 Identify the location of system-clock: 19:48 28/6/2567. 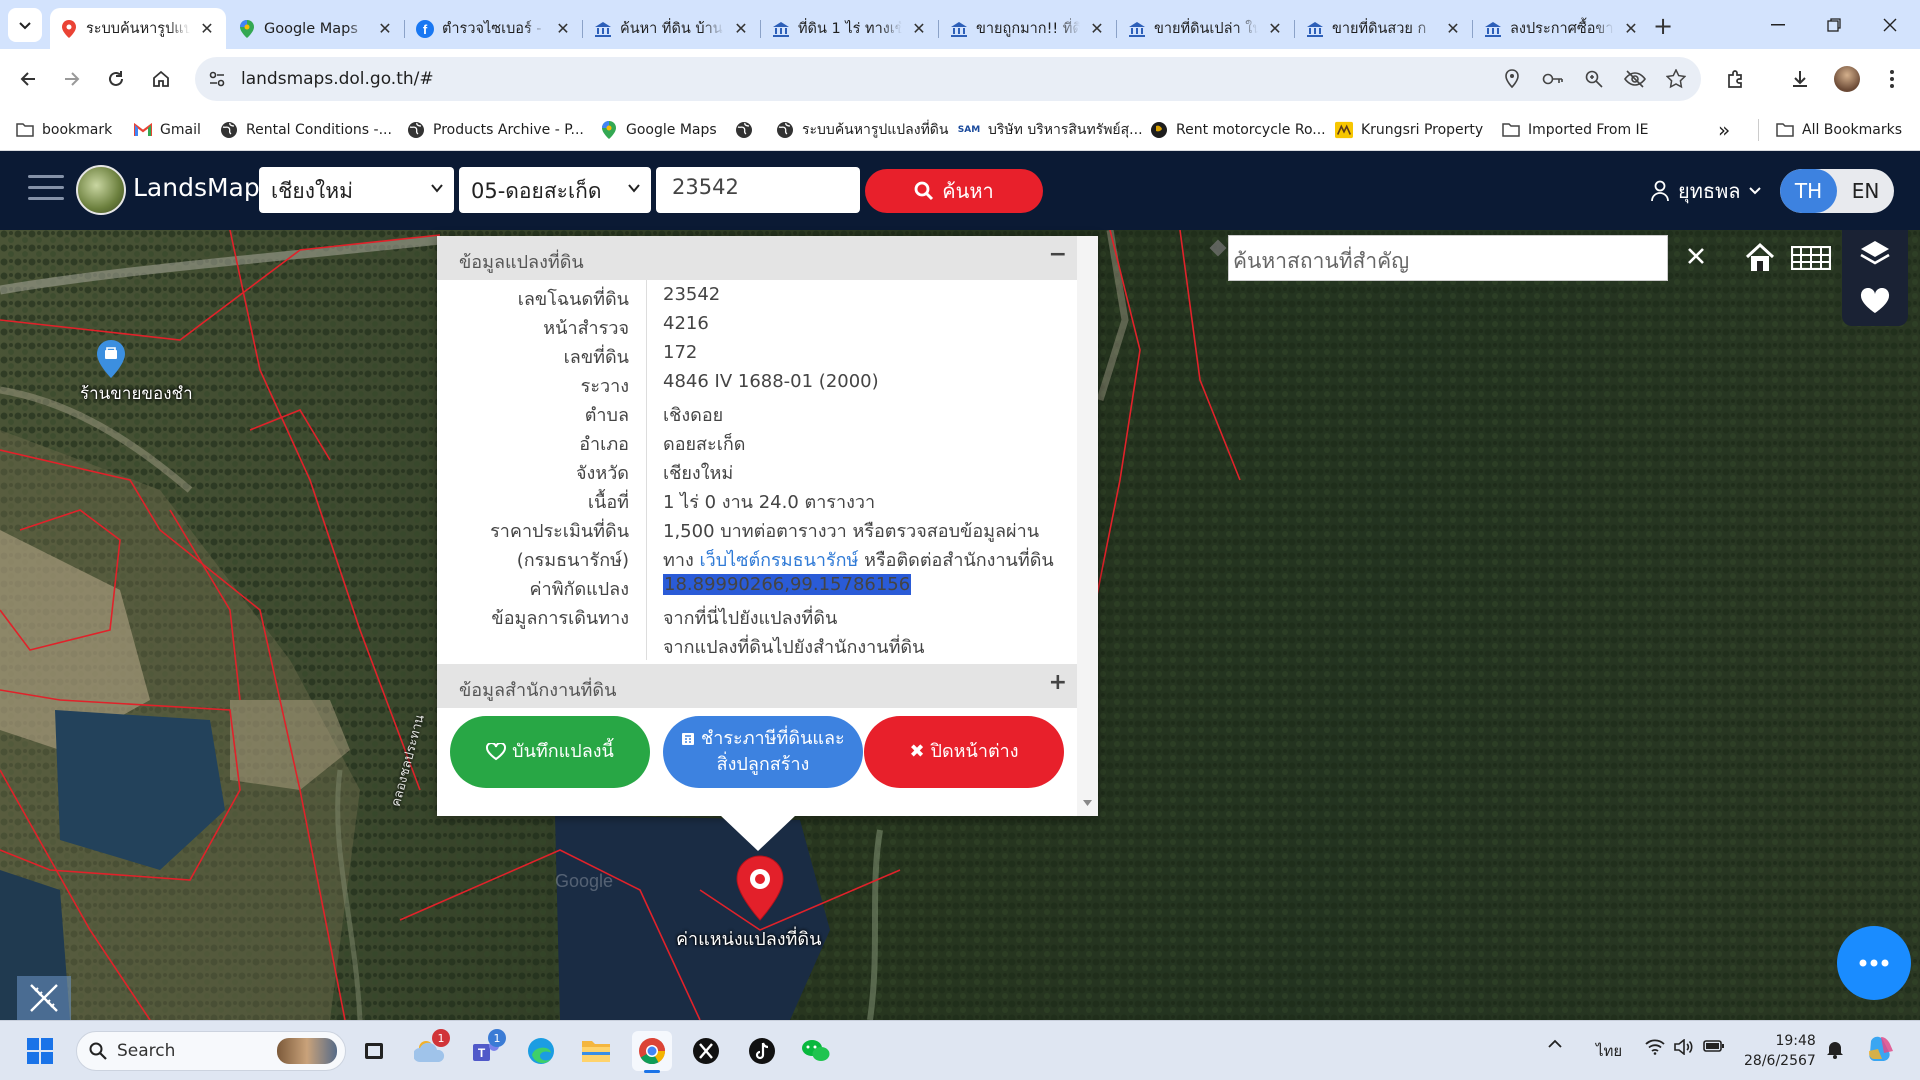
(1780, 1051).